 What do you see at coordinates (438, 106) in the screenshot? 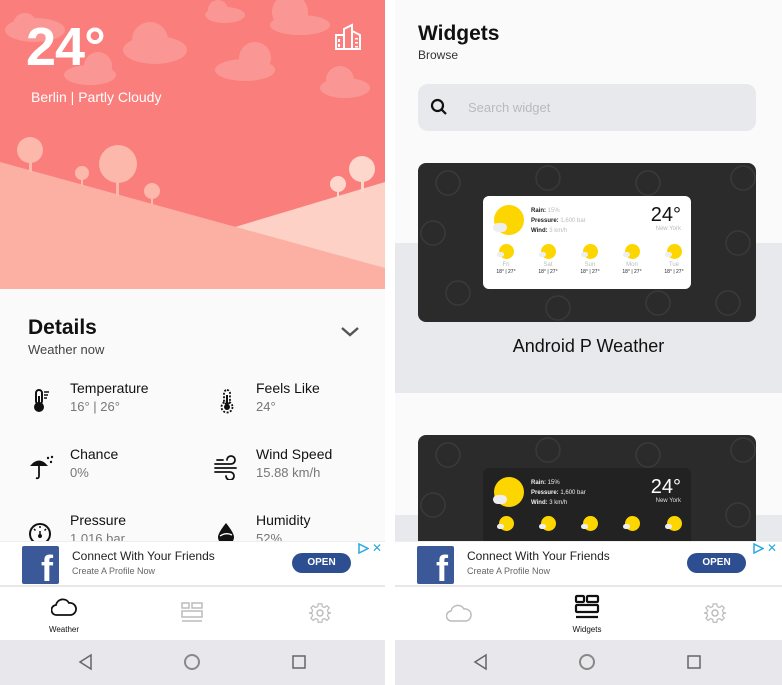
I see `search-icon` at bounding box center [438, 106].